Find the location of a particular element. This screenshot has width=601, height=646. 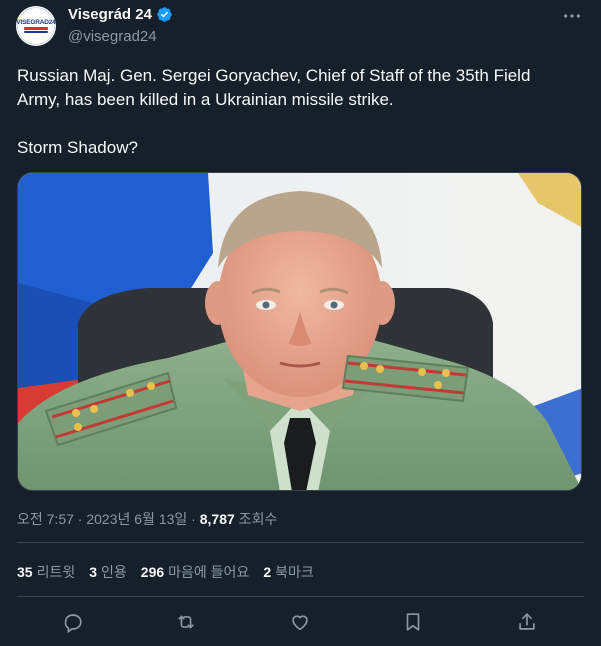

stat-quotes: 3 인용 is located at coordinates (108, 572).